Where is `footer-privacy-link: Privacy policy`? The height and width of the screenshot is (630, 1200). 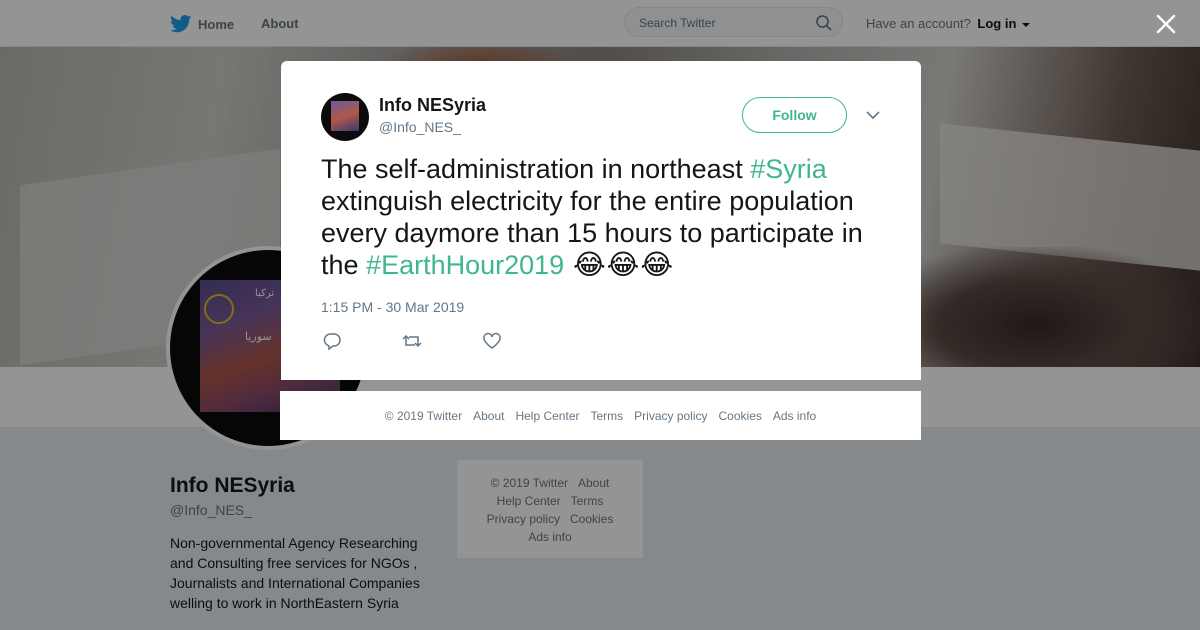
footer-privacy-link: Privacy policy is located at coordinates (670, 416).